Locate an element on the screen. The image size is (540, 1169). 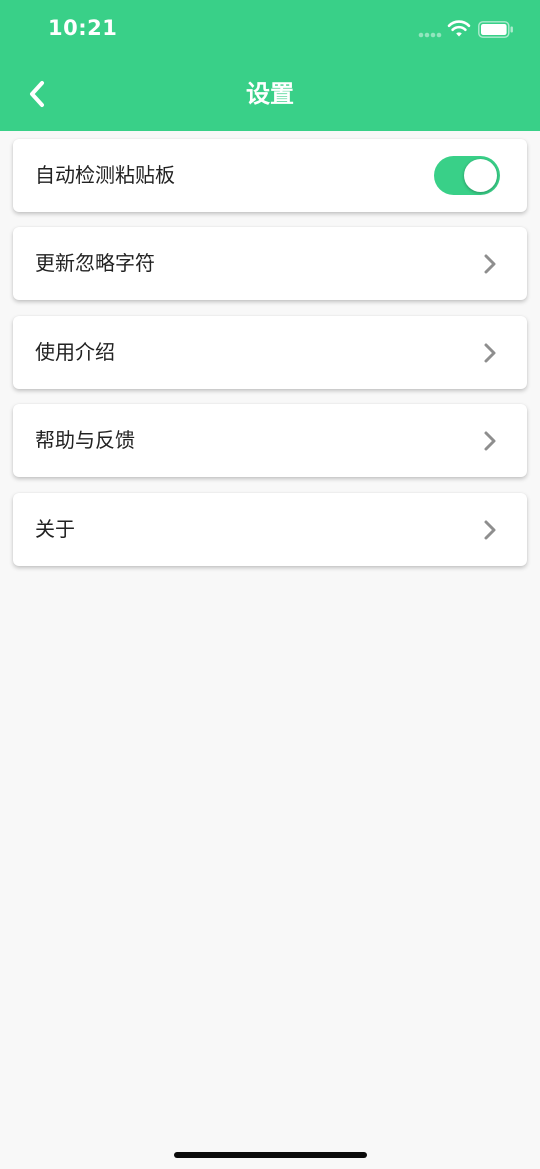
setting-label: 帮助与反馈 is located at coordinates (85, 440).